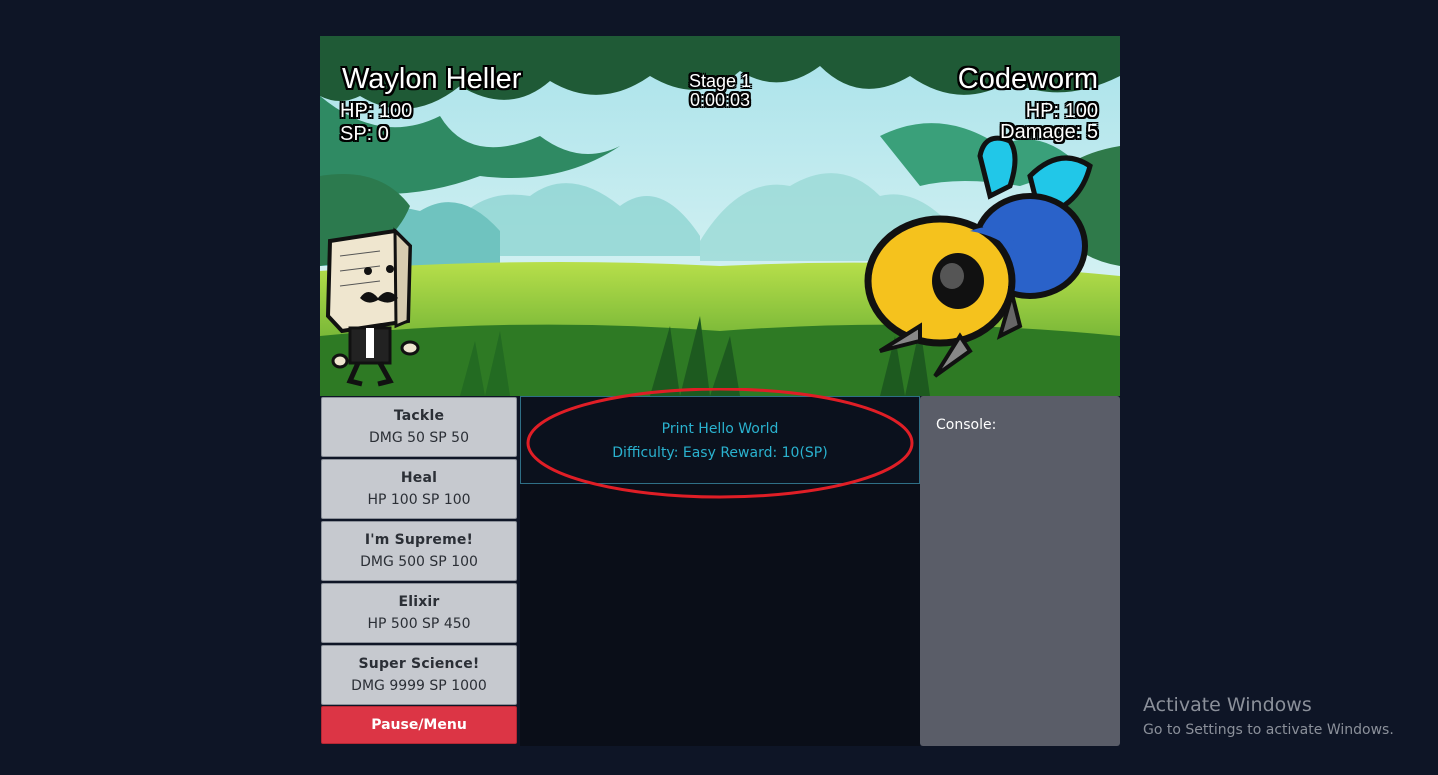 The width and height of the screenshot is (1438, 775). What do you see at coordinates (419, 438) in the screenshot?
I see `move-stats: DMG 50 SP 50` at bounding box center [419, 438].